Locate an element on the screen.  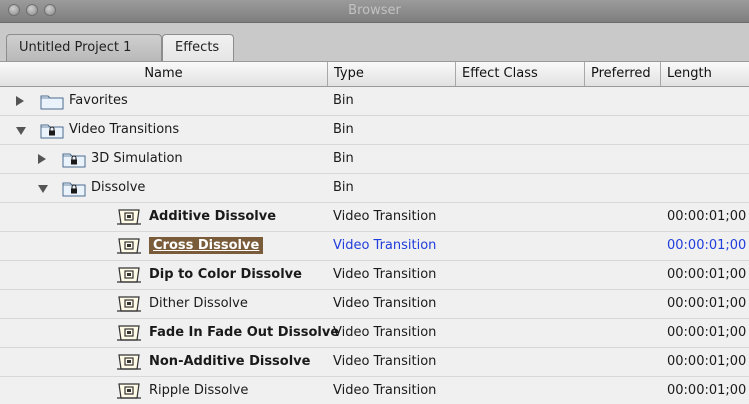
tab-untitled-project: Untitled Project 1 is located at coordinates (84, 47).